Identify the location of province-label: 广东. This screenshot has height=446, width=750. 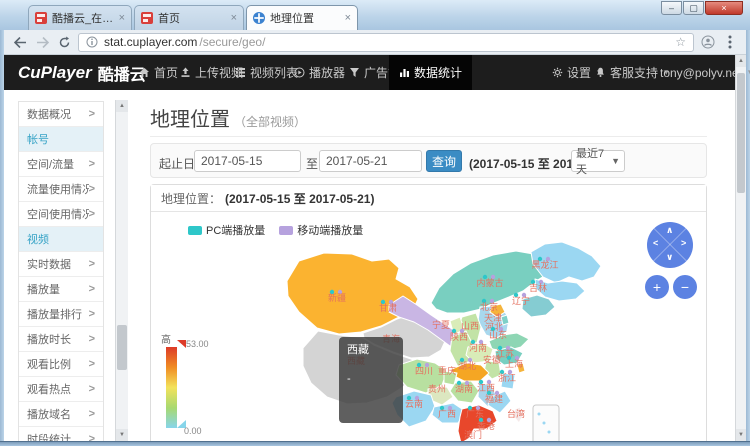
(475, 413).